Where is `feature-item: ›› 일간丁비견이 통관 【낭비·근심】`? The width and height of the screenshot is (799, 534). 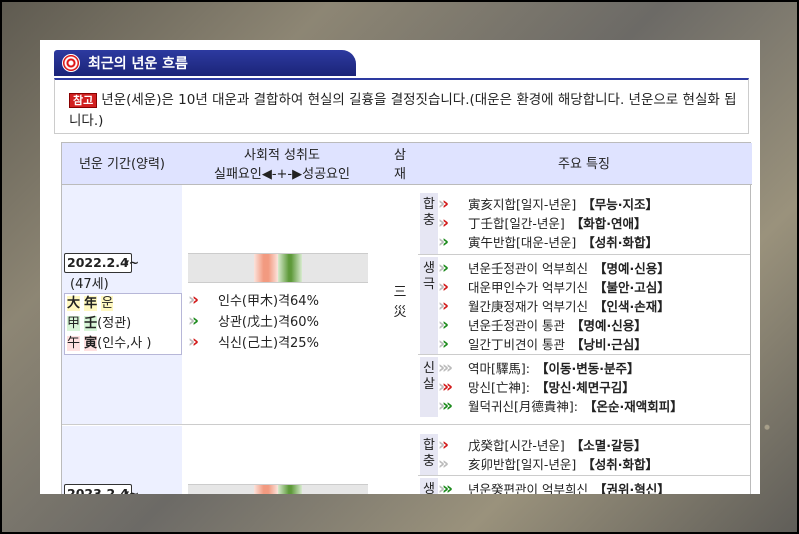 feature-item: ›› 일간丁비견이 통관 【낭비·근심】 is located at coordinates (542, 344).